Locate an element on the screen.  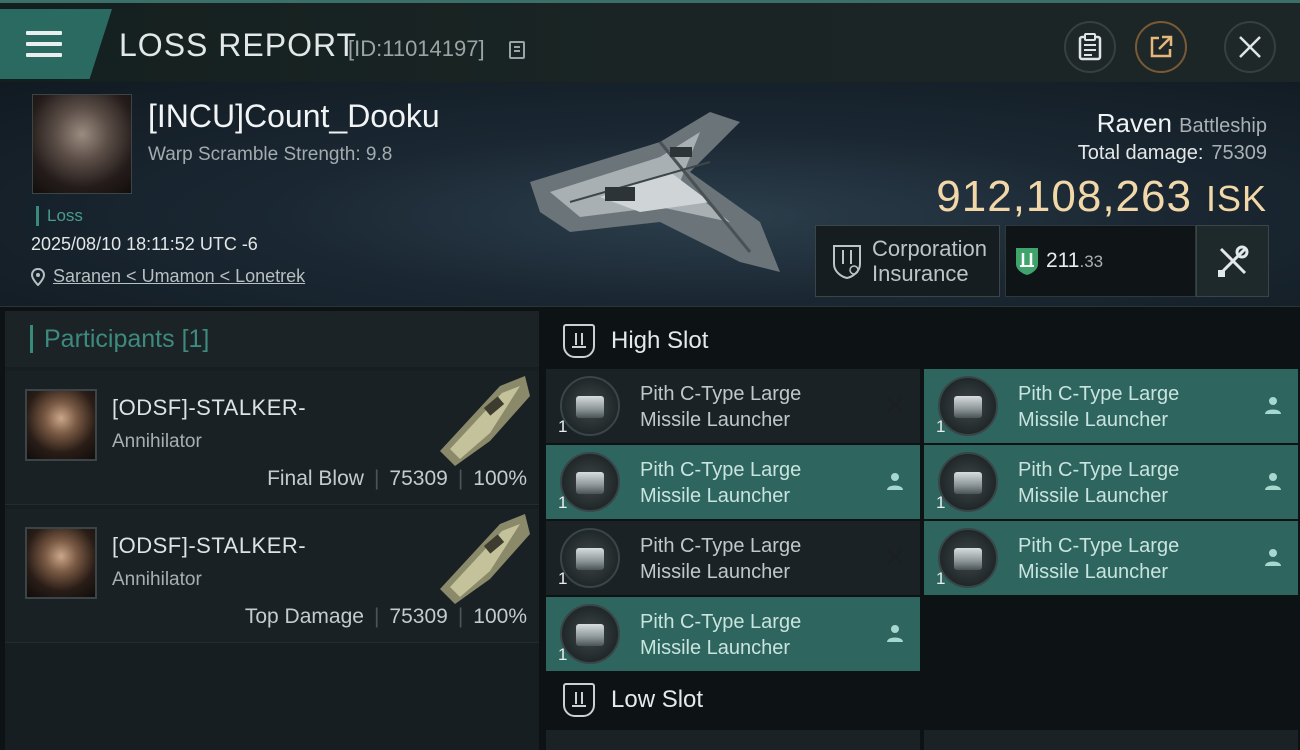
participants-header: Participants [1] is located at coordinates (272, 339).